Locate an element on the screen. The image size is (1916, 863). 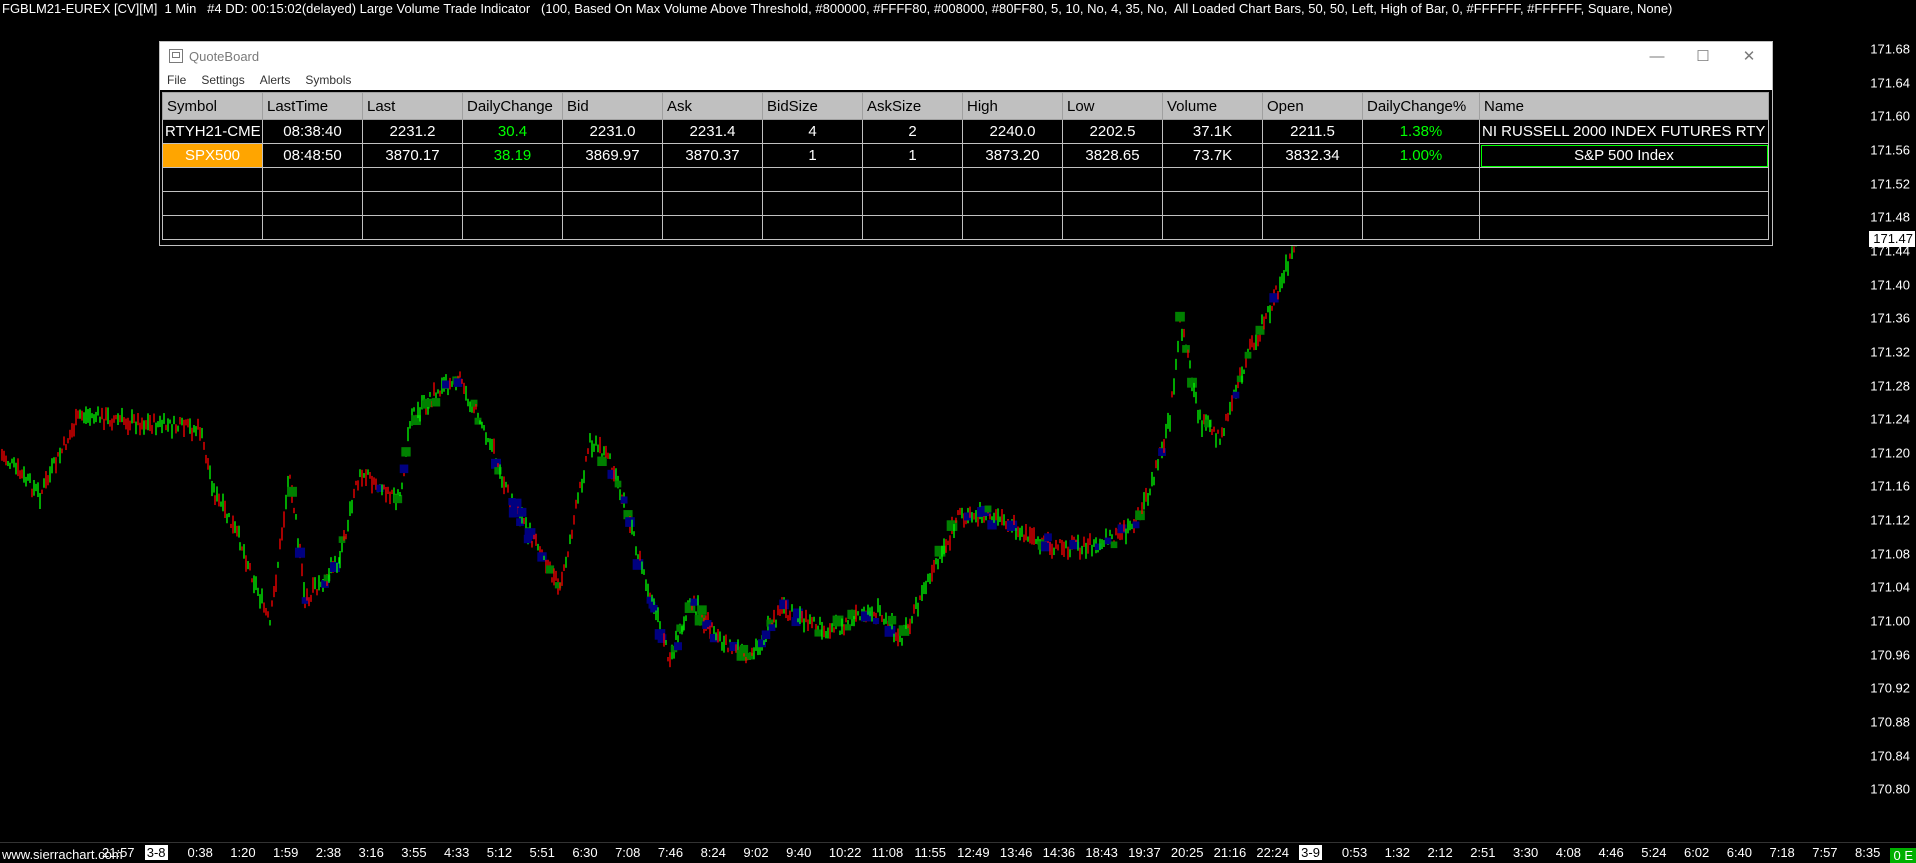
column-header: Volume is located at coordinates (1212, 106).